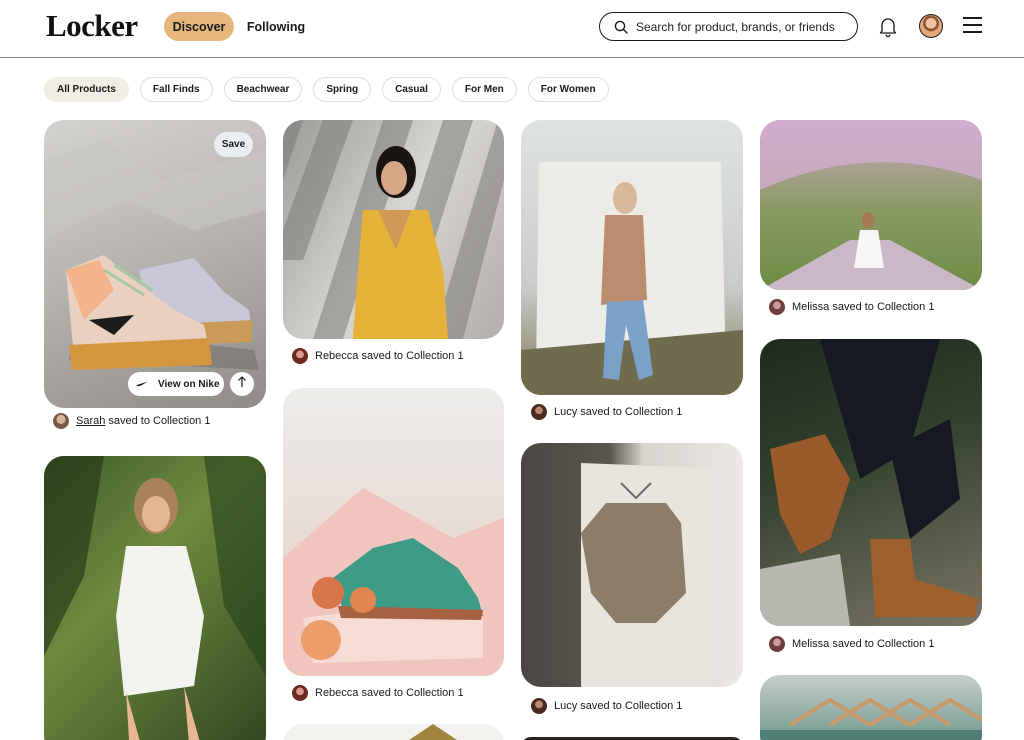  What do you see at coordinates (484, 89) in the screenshot?
I see `filter-chip-for-men: For Men` at bounding box center [484, 89].